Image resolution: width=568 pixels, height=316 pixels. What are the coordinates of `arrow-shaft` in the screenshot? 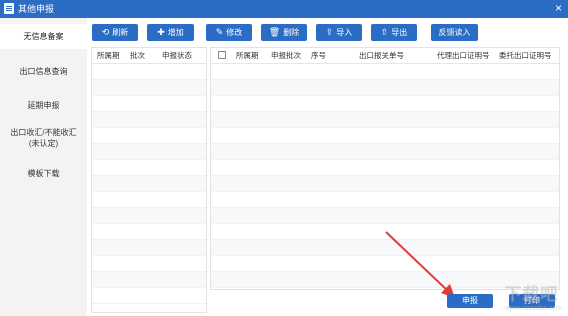 It's located at (417, 262).